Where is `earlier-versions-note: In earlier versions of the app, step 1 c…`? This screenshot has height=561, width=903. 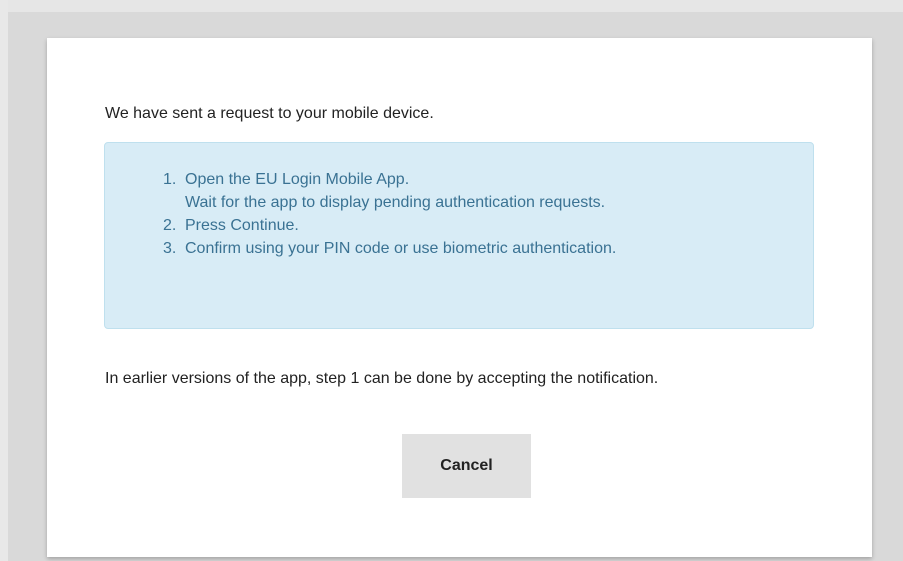
earlier-versions-note: In earlier versions of the app, step 1 c… is located at coordinates (382, 378).